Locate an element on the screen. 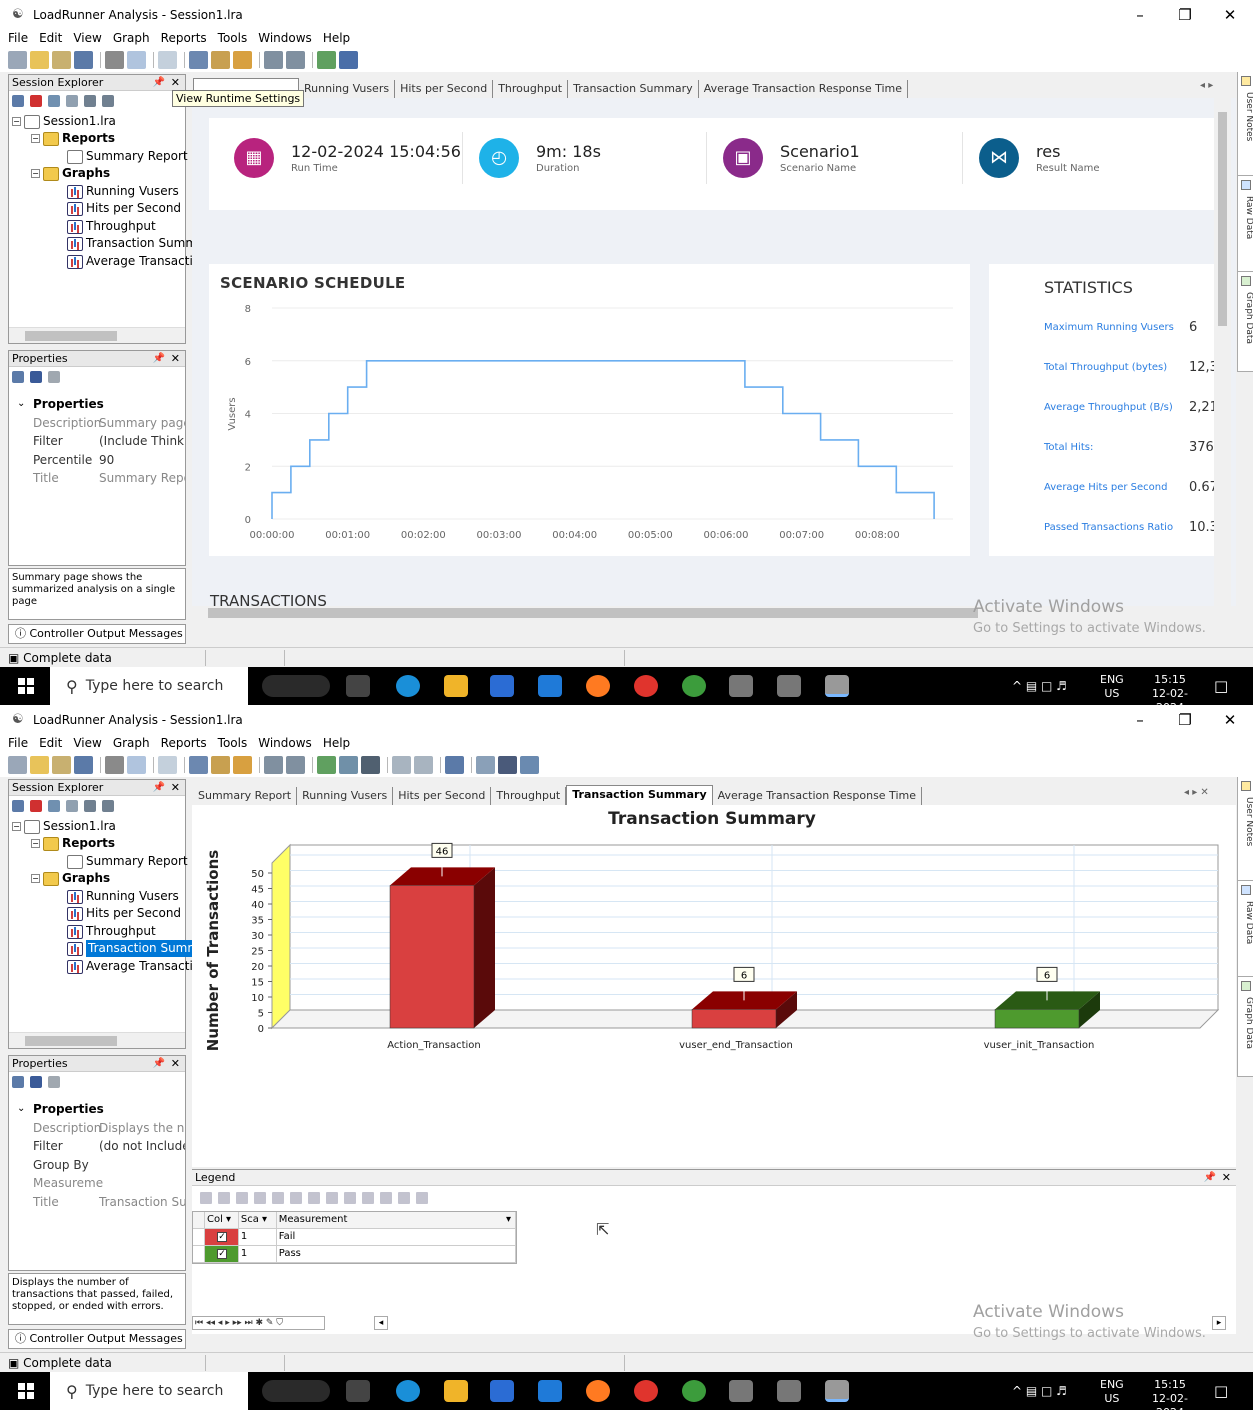  property-percentile: Percentile 90 is located at coordinates (97, 460).